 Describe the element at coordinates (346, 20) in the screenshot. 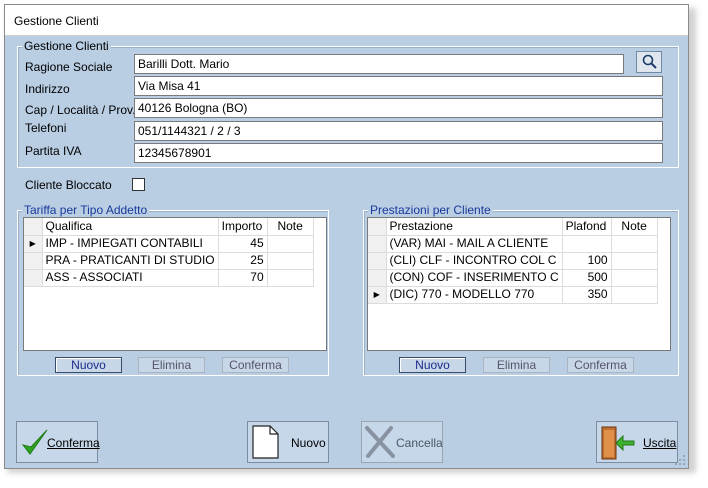

I see `title-bar: Gestione Clienti` at that location.